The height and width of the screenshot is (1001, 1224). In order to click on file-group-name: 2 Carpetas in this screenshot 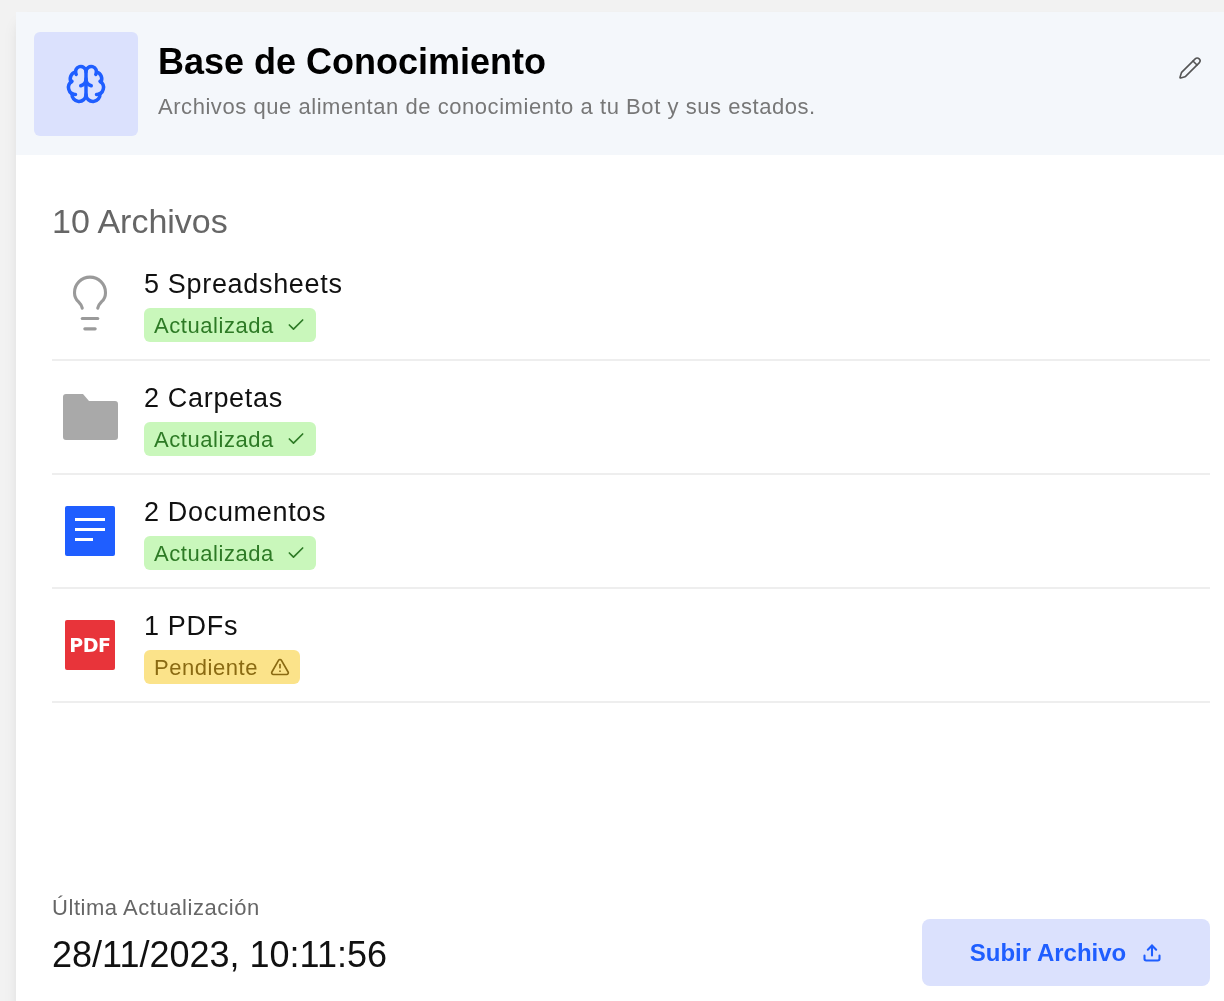, I will do `click(214, 398)`.